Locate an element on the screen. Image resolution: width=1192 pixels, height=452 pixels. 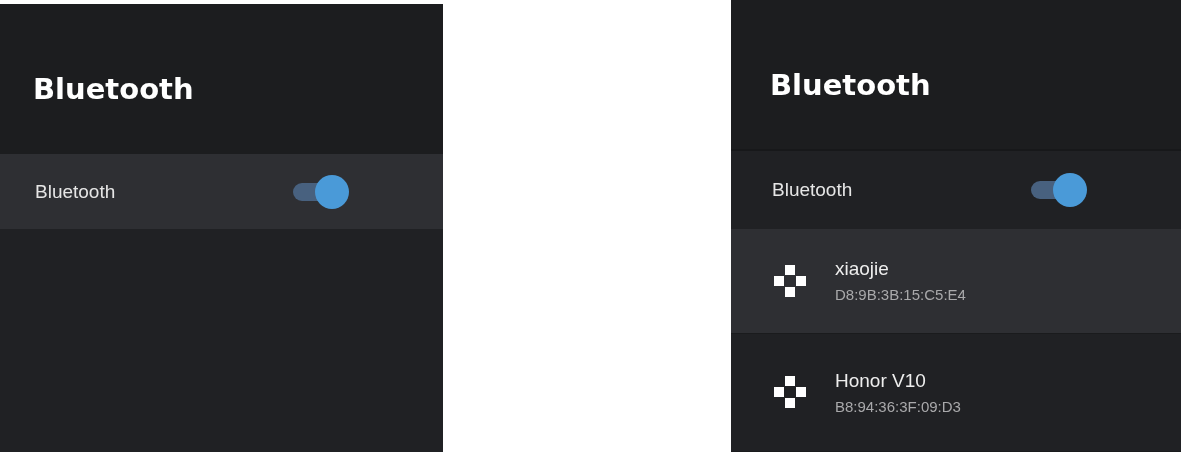
setting-row: Bluetooth is located at coordinates (221, 191).